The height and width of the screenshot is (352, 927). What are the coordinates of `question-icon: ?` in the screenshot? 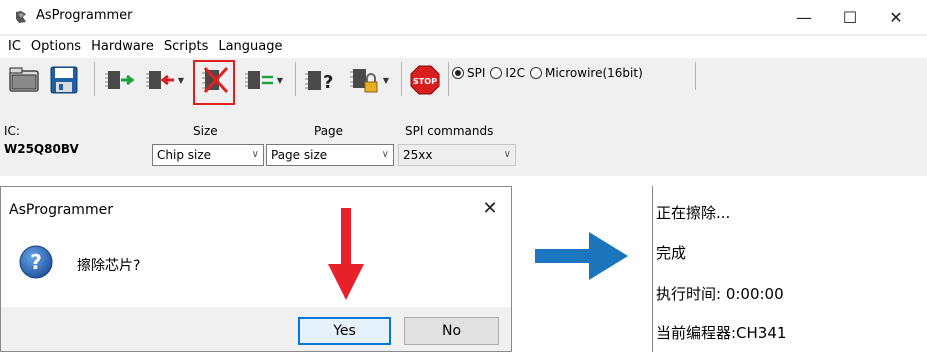 It's located at (36, 262).